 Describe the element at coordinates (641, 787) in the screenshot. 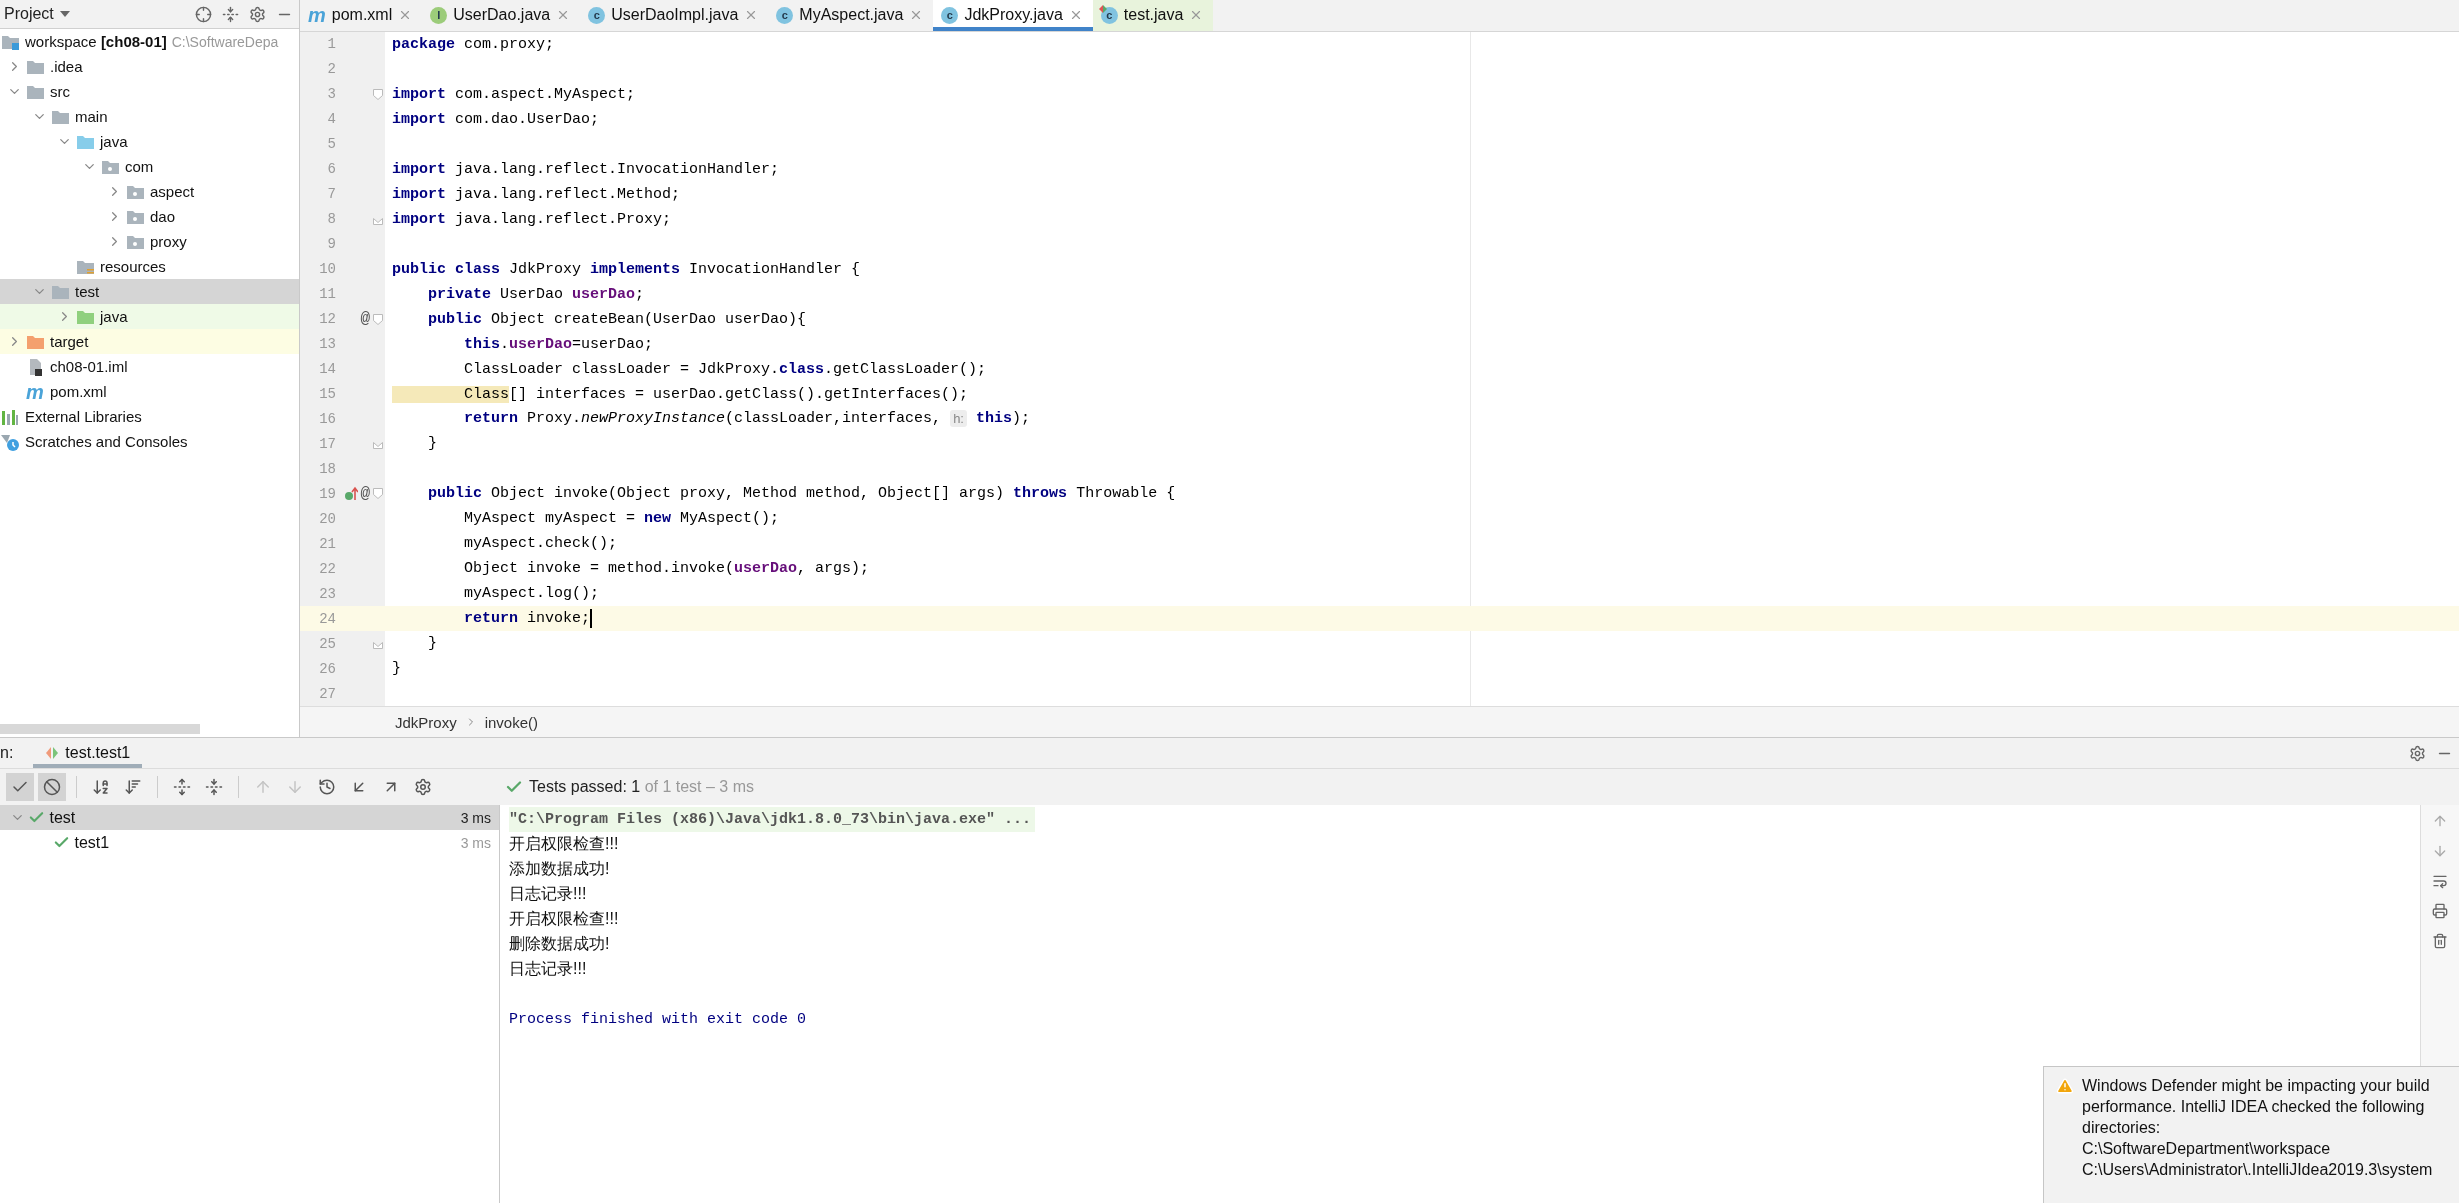

I see `status-text: Tests passed: 1 of 1 test – 3 ms` at that location.